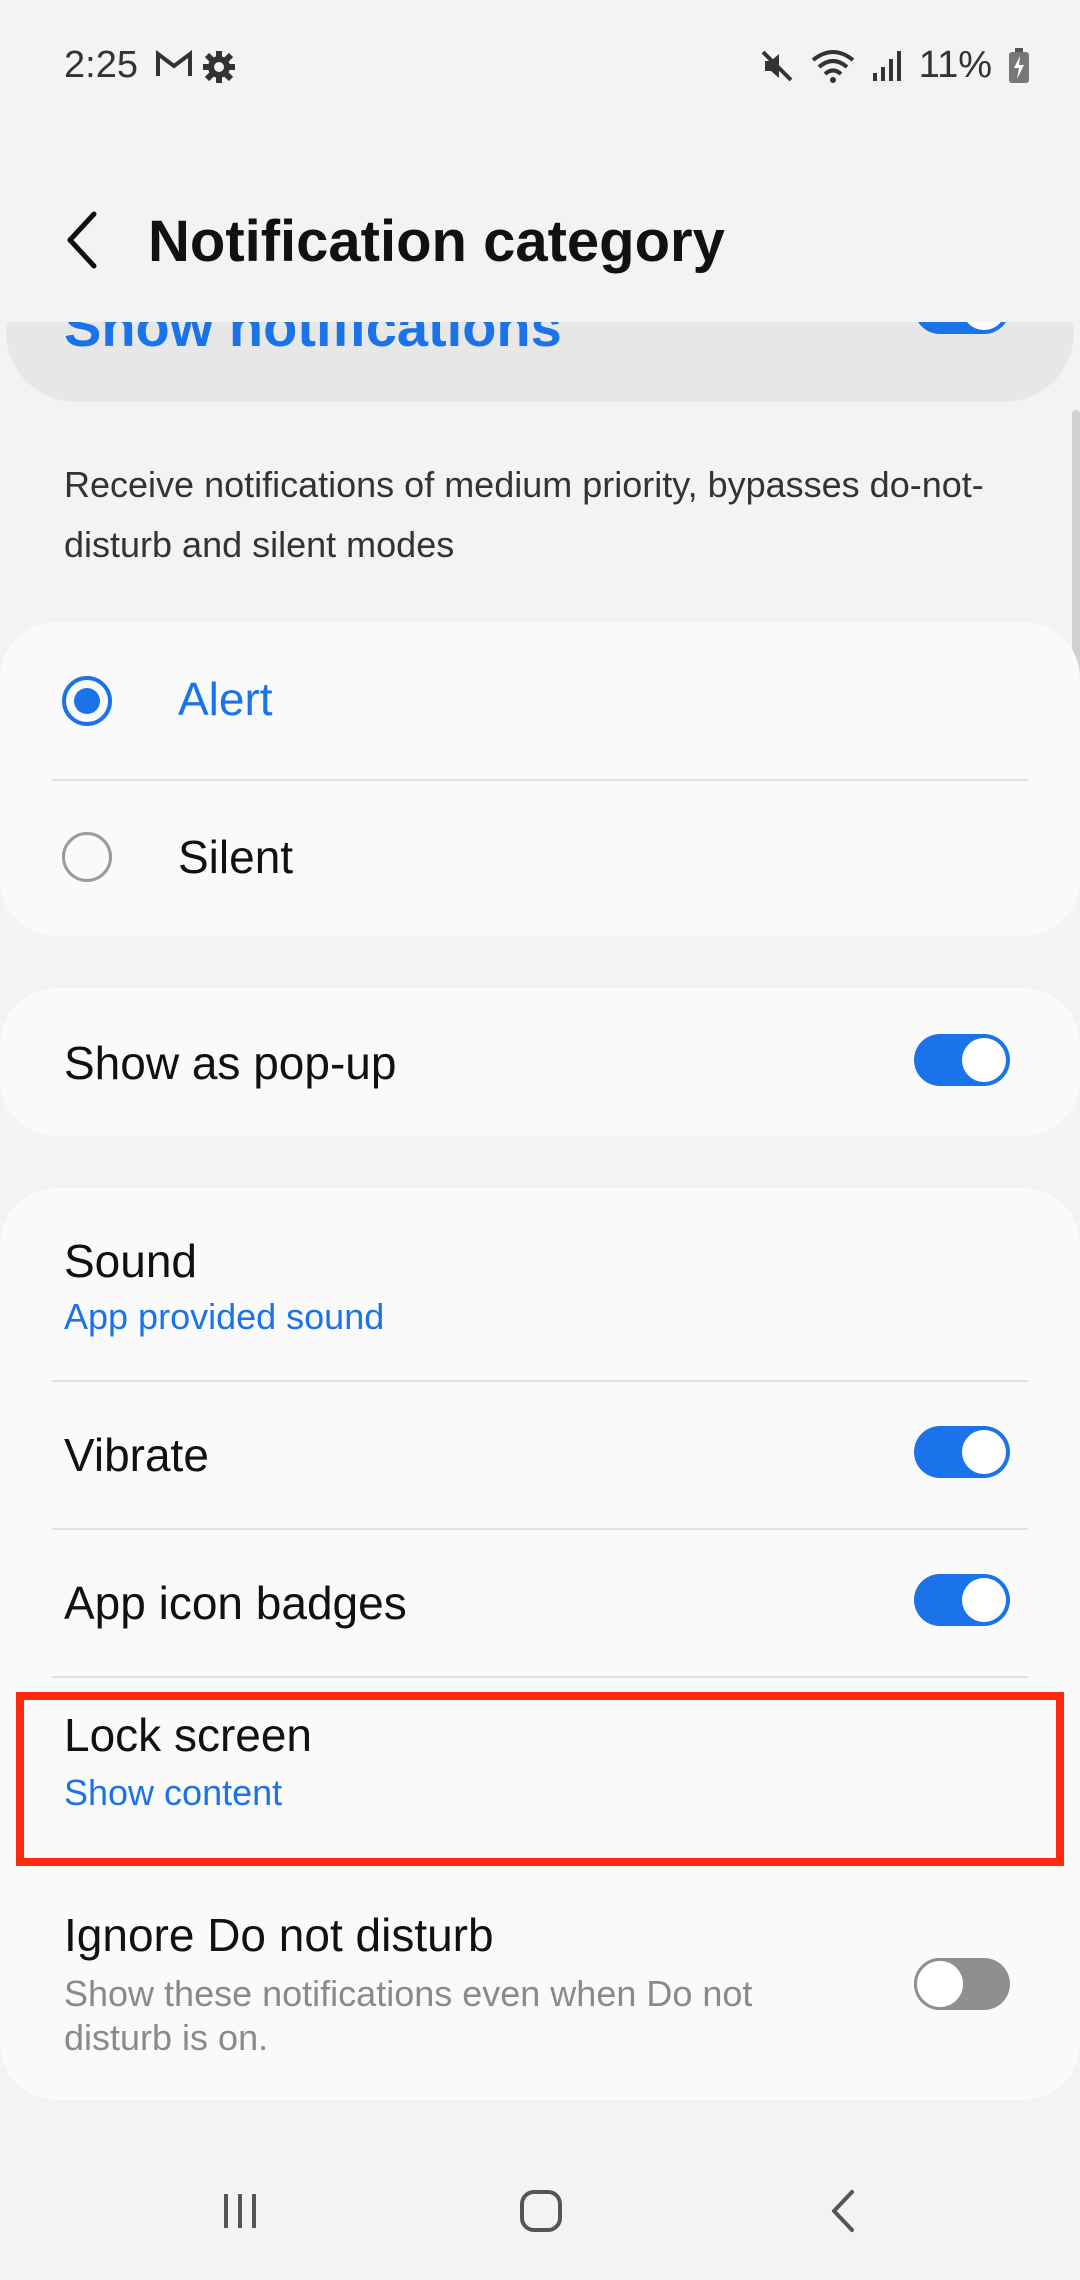  What do you see at coordinates (540, 1284) in the screenshot?
I see `sound-row: Sound App provided sound` at bounding box center [540, 1284].